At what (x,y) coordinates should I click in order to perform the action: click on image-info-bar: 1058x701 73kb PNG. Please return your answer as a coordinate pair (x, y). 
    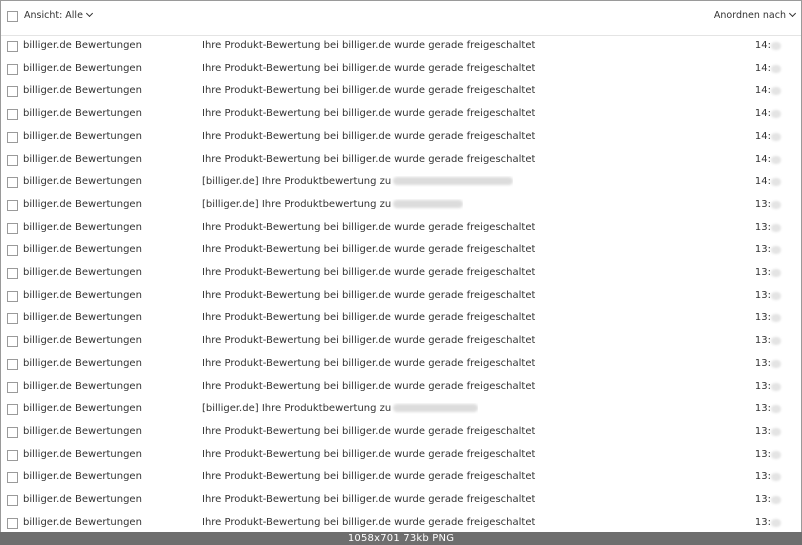
    Looking at the image, I should click on (401, 538).